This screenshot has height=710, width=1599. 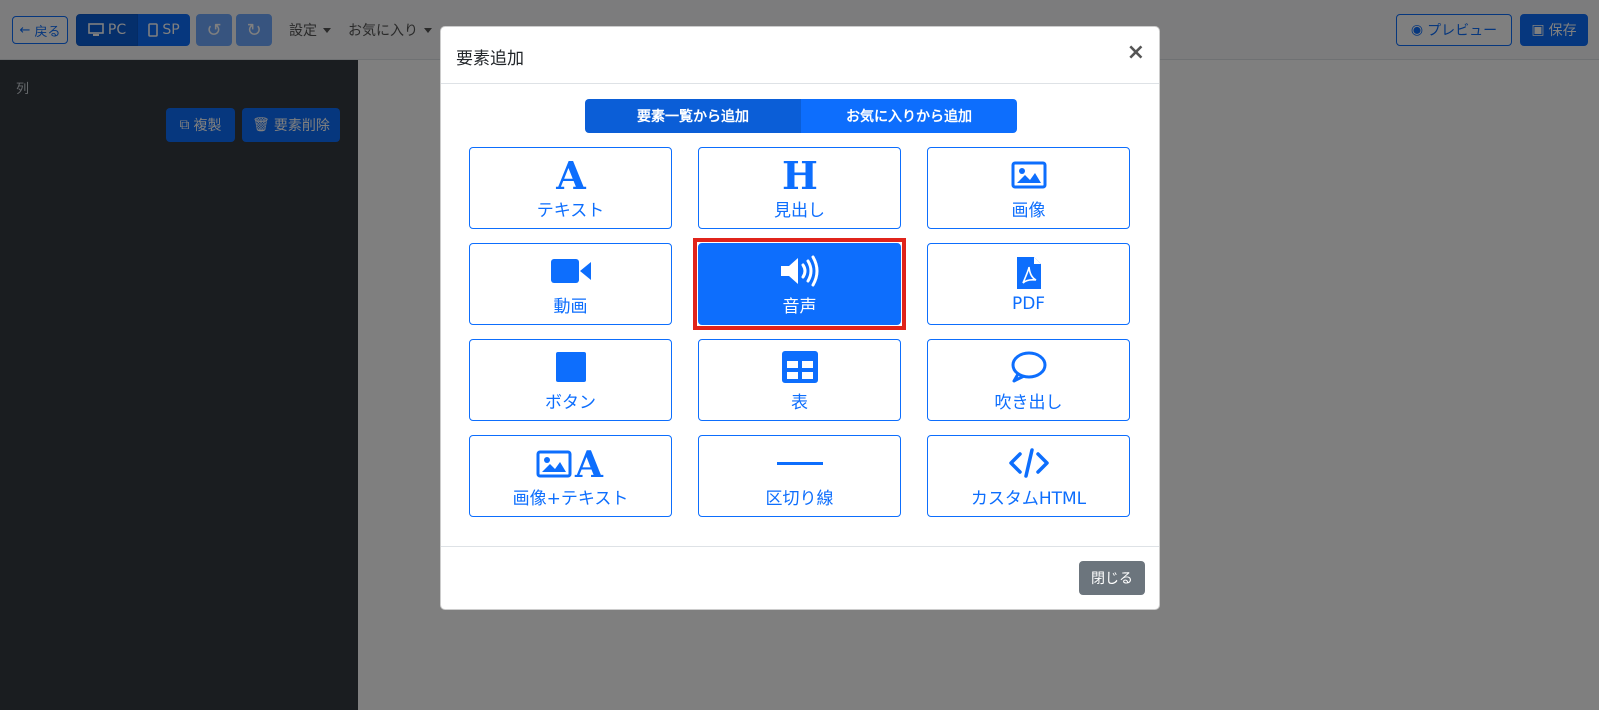 What do you see at coordinates (1112, 578) in the screenshot?
I see `close-button: 閉じる` at bounding box center [1112, 578].